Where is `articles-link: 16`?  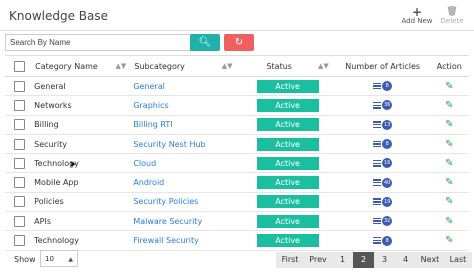
articles-link: 16 is located at coordinates (383, 163).